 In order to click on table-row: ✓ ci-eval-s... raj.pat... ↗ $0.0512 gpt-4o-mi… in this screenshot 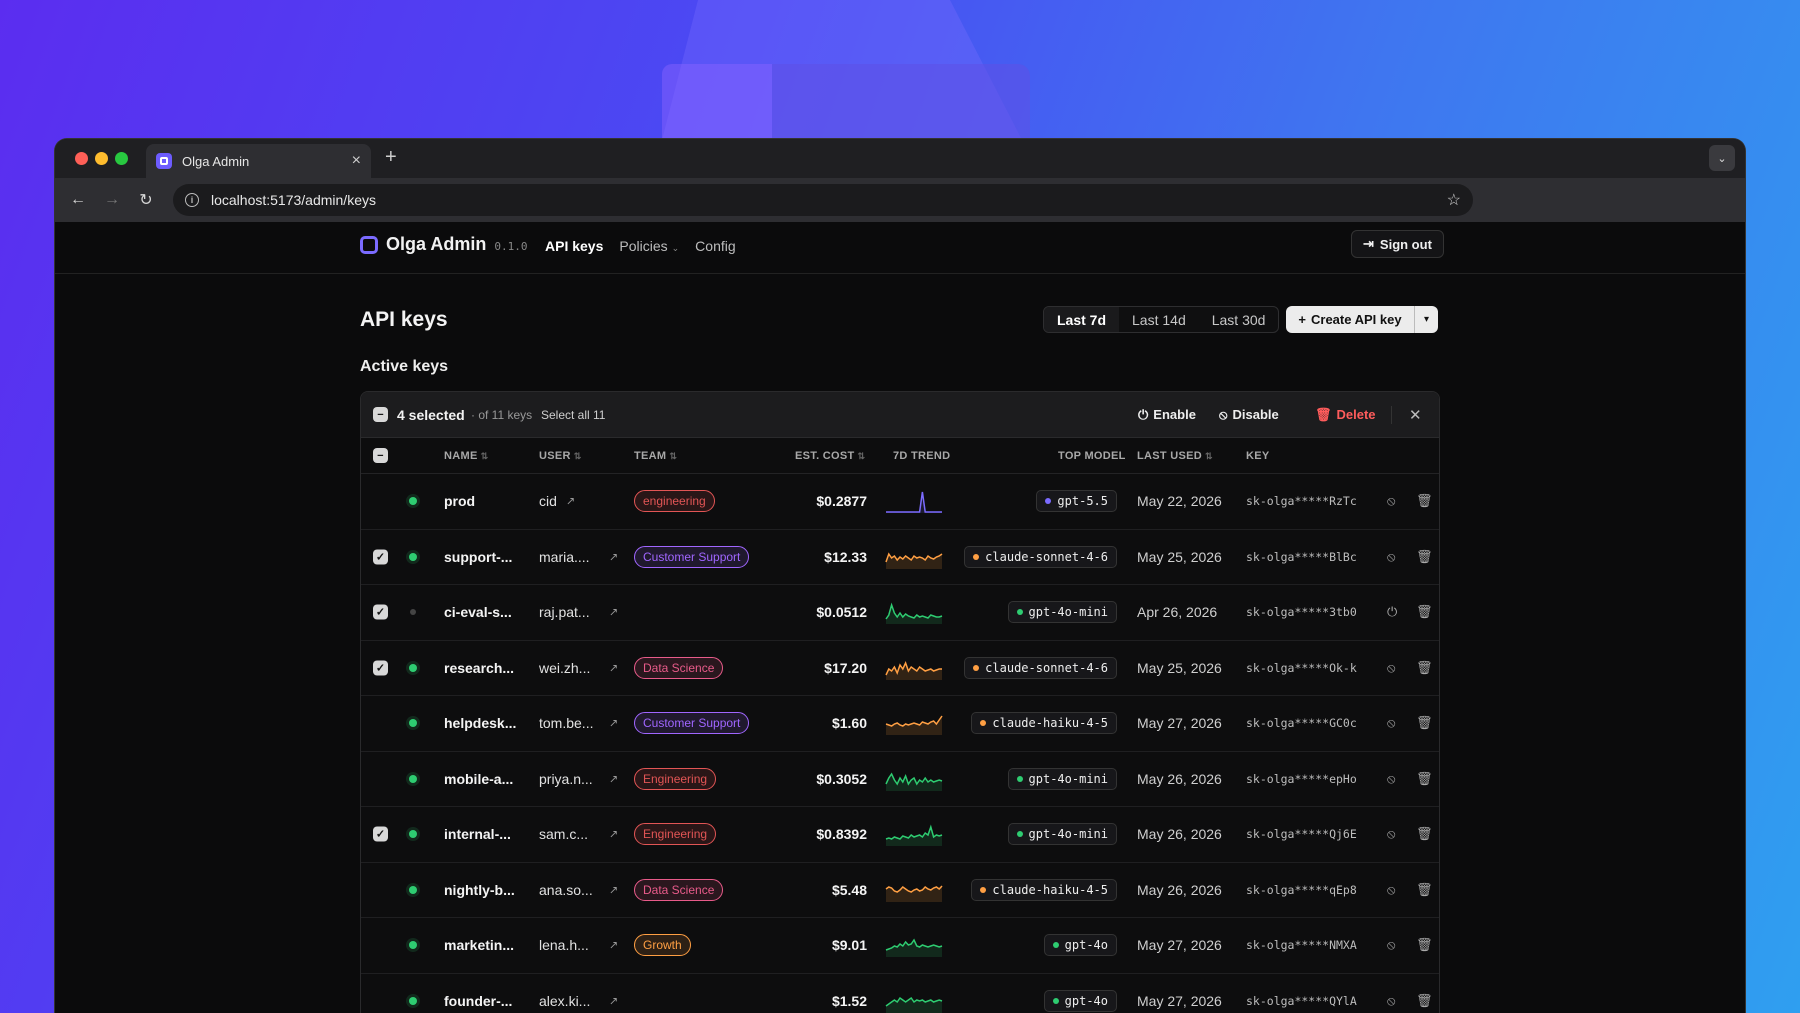, I will do `click(900, 613)`.